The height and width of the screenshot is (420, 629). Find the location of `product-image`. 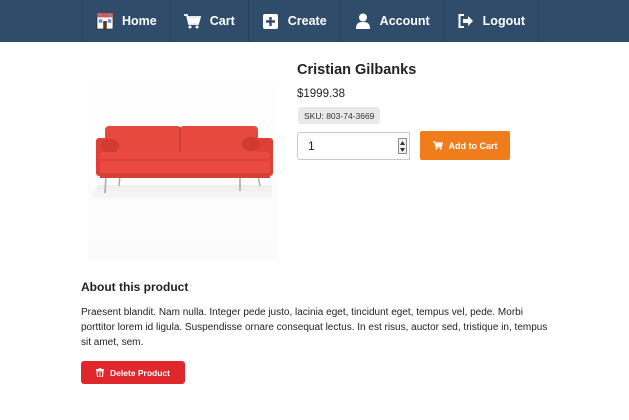

product-image is located at coordinates (183, 160).